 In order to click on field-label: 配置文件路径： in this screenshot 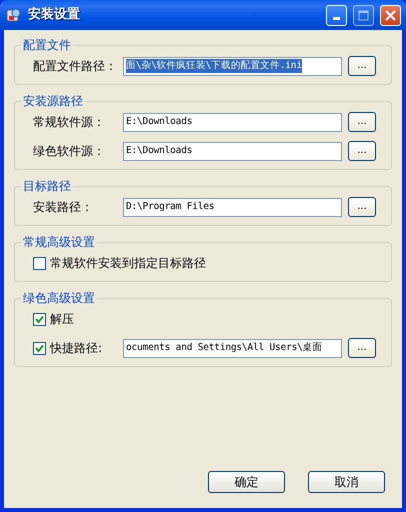, I will do `click(75, 66)`.